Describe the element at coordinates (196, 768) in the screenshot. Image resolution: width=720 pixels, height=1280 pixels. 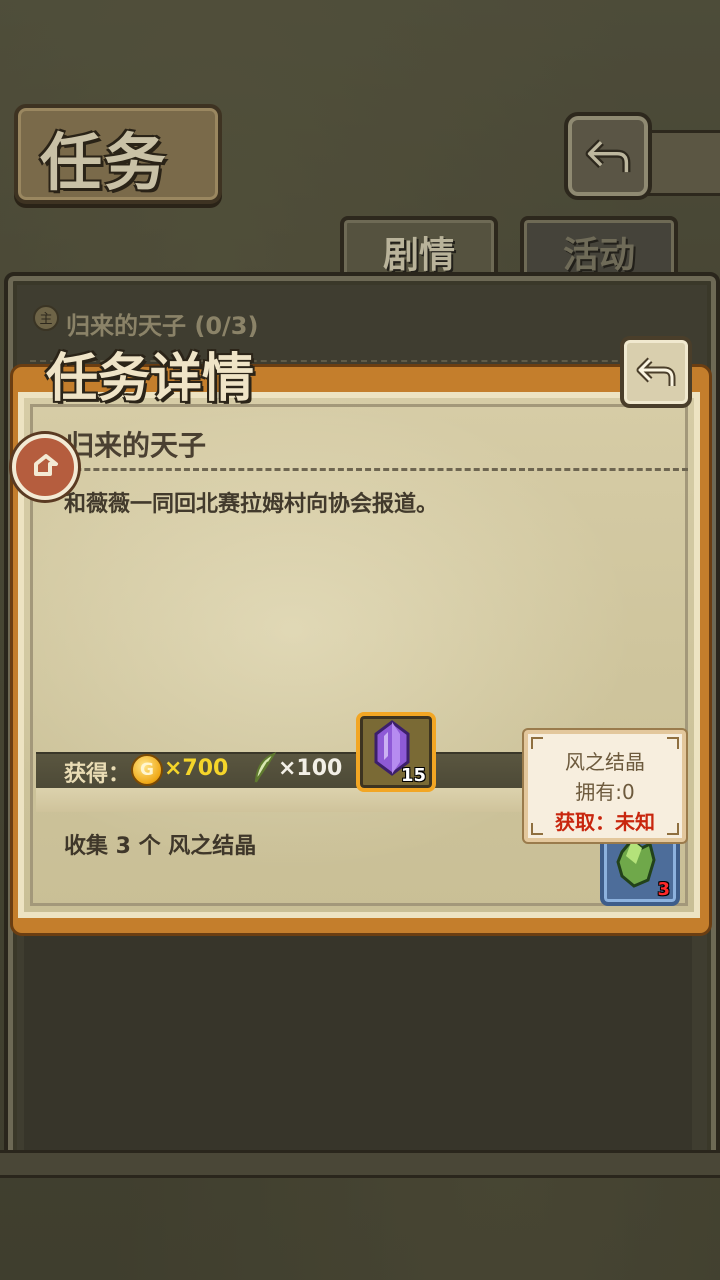
I see `gold-reward-value: ×700` at that location.